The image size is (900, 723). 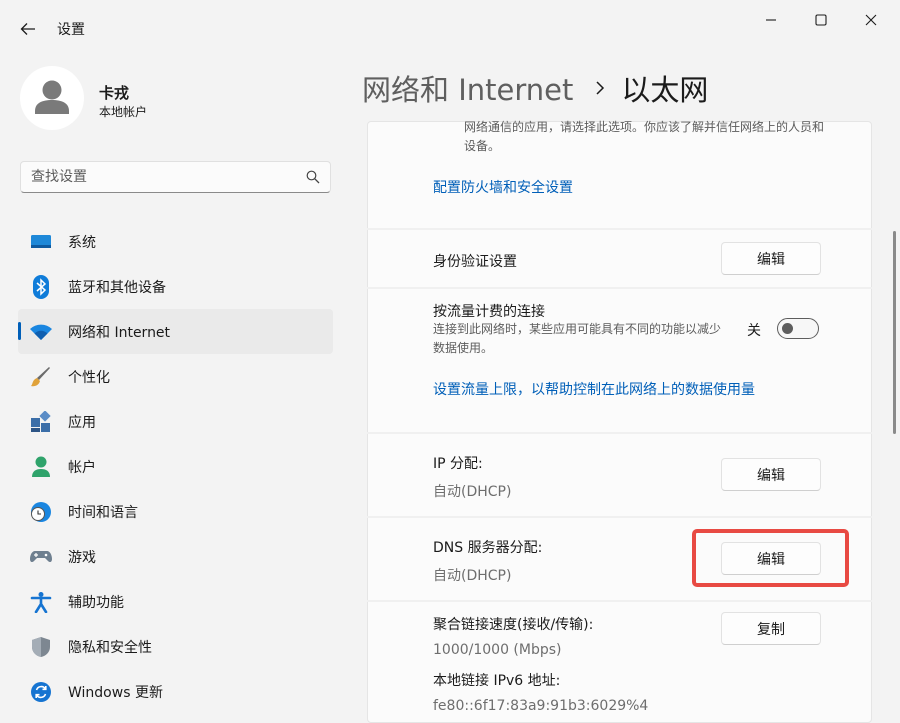 I want to click on search-box, so click(x=175, y=177).